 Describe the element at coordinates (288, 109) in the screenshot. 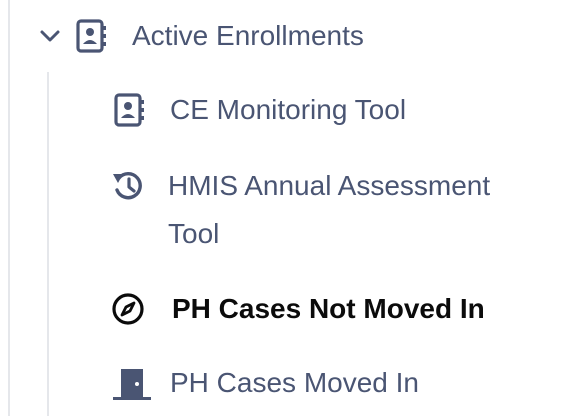

I see `tree-item-label: CE Monitoring Tool` at that location.